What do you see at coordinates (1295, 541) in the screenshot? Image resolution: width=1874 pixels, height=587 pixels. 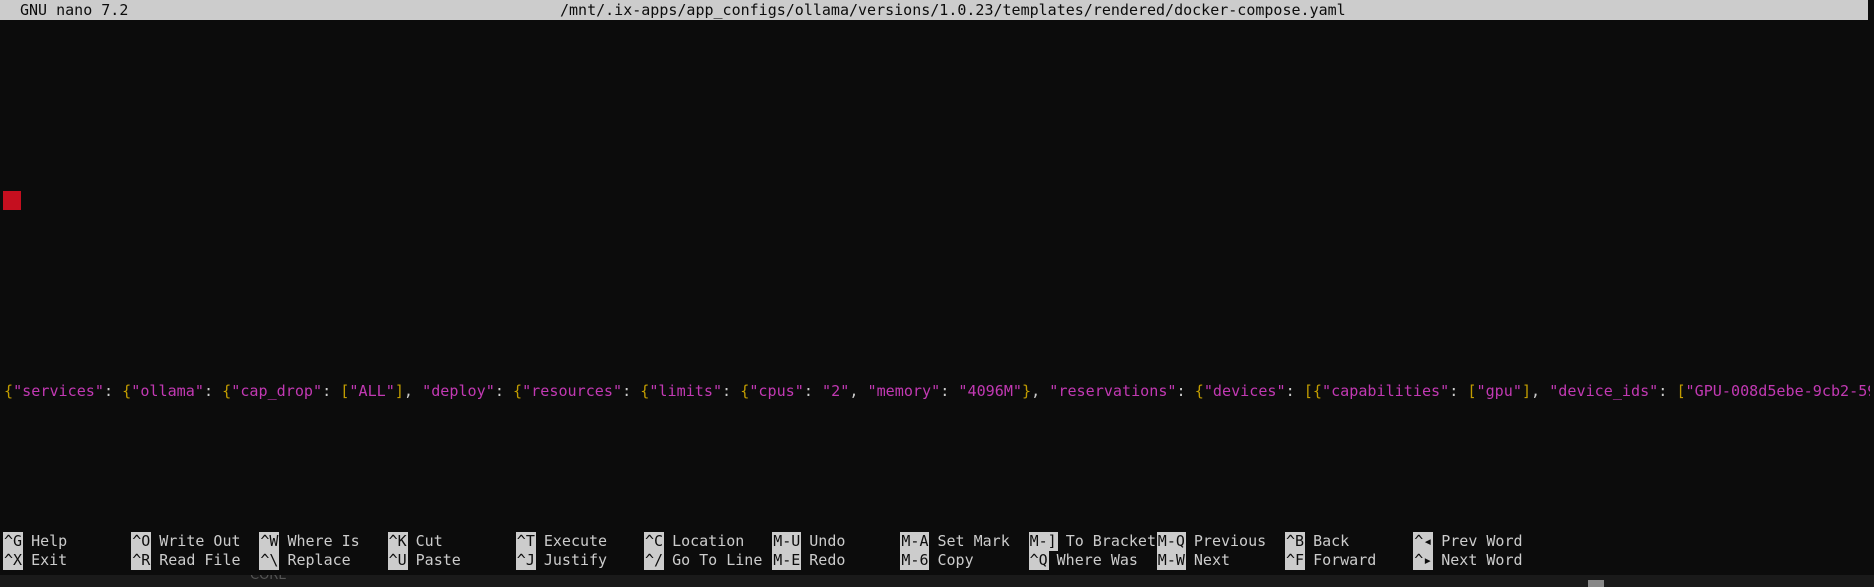 I see `shortcut-key: ^B` at bounding box center [1295, 541].